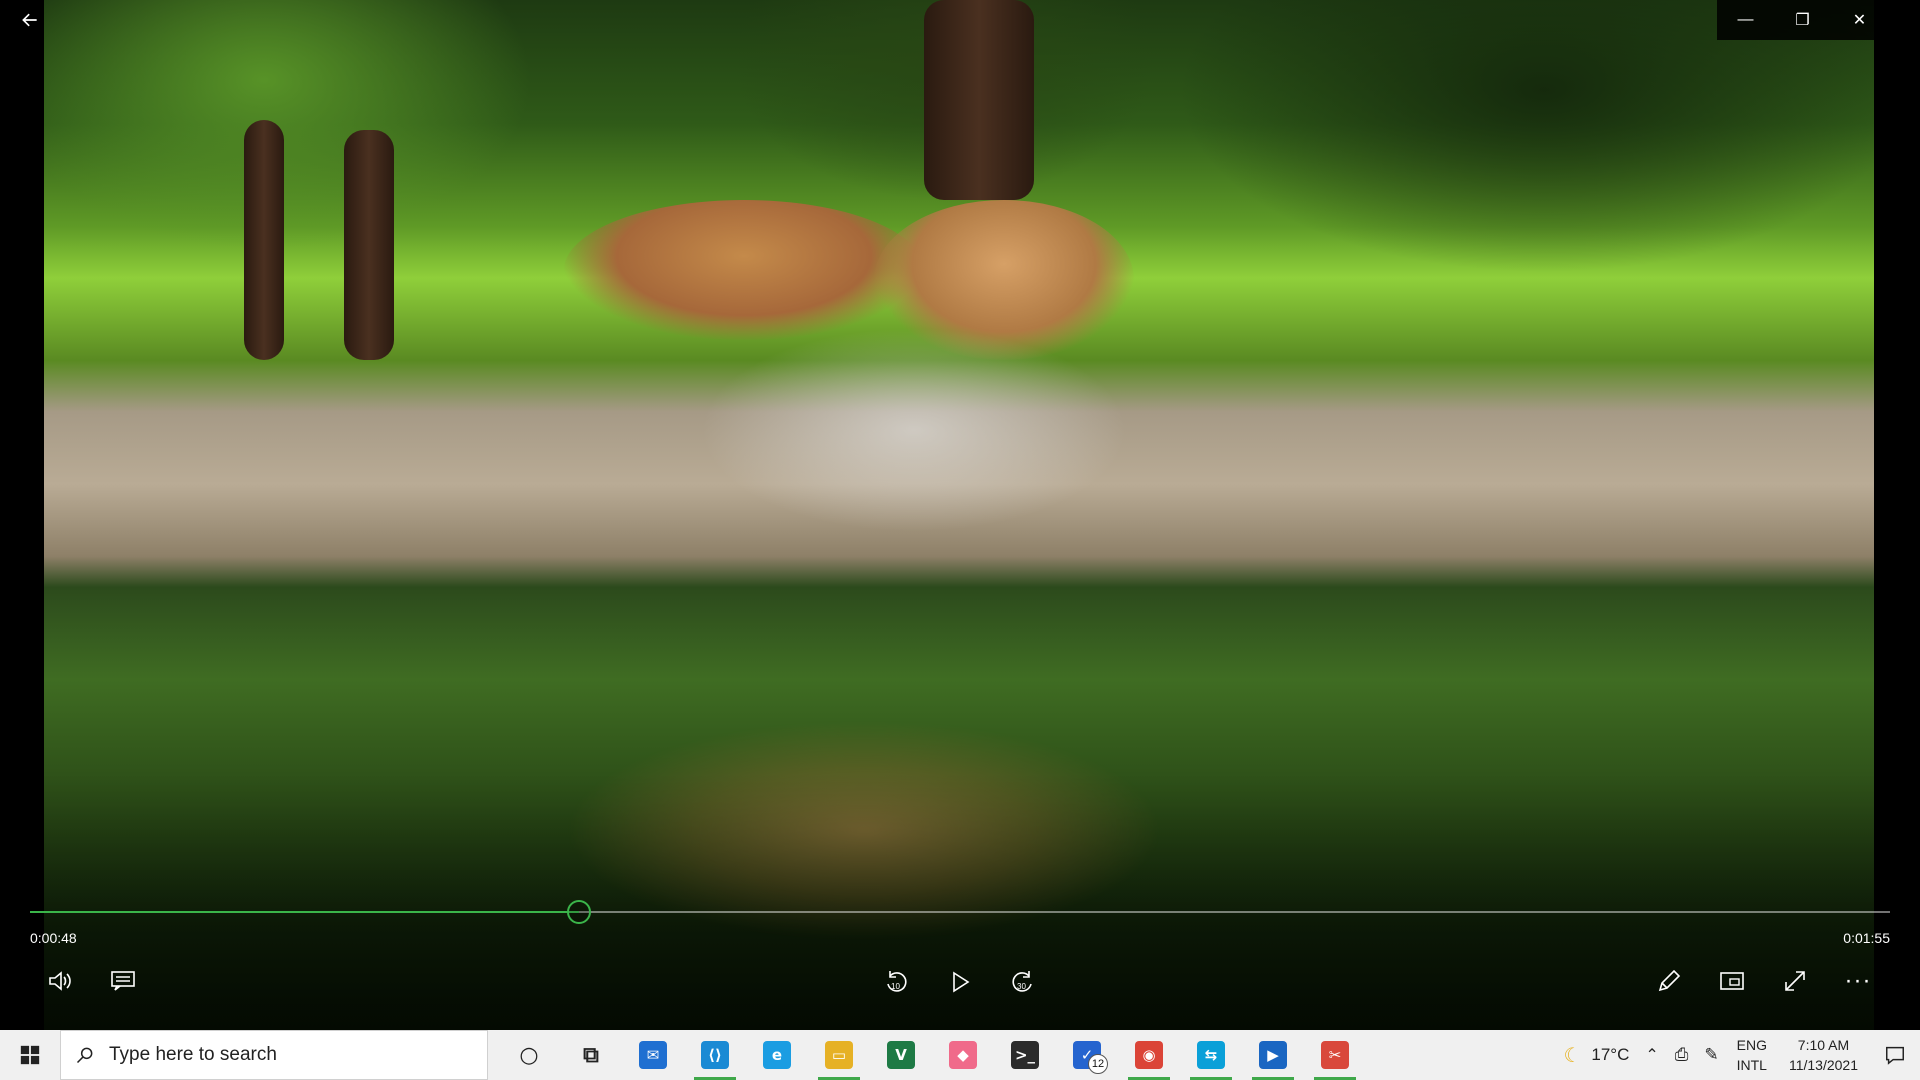 This screenshot has height=1080, width=1920. I want to click on play-button, so click(960, 982).